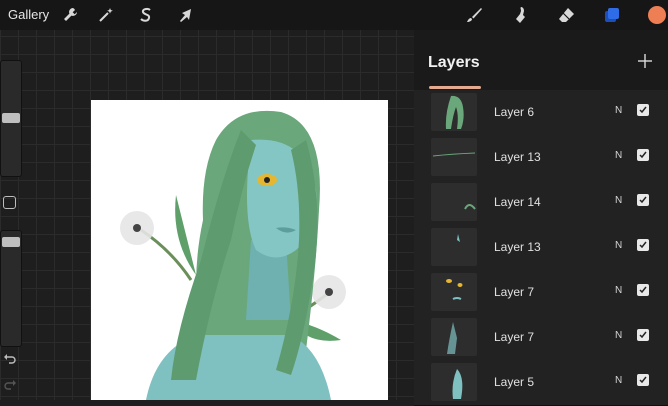 The image size is (668, 406). What do you see at coordinates (9, 202) in the screenshot?
I see `modify-button` at bounding box center [9, 202].